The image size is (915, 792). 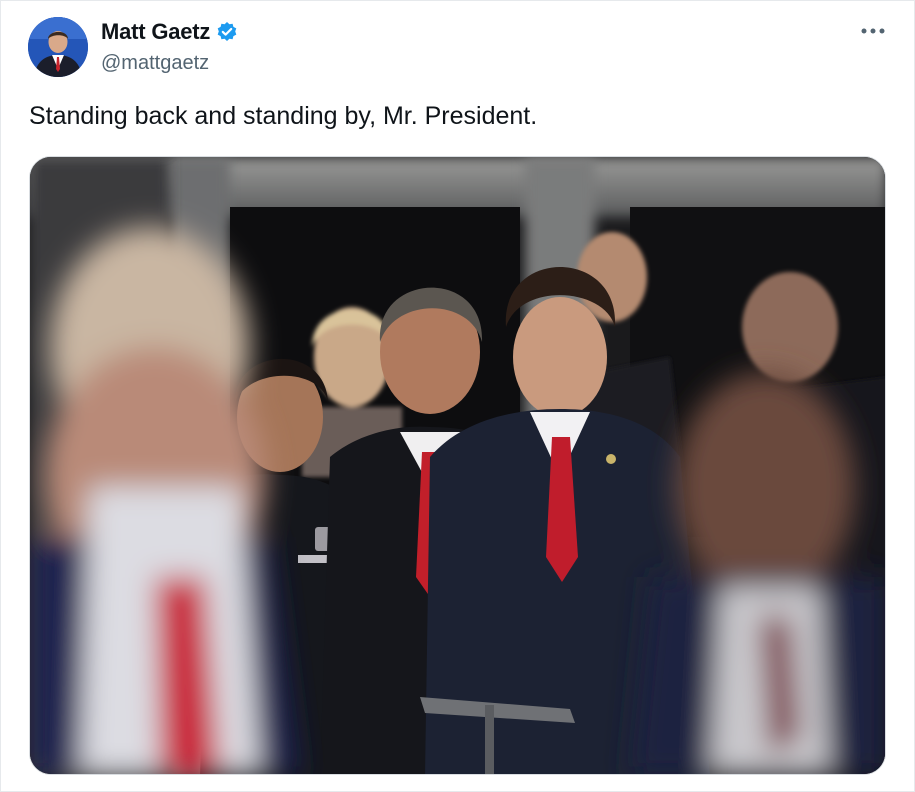 I want to click on author-display-name: Matt Gaetz, so click(x=155, y=32).